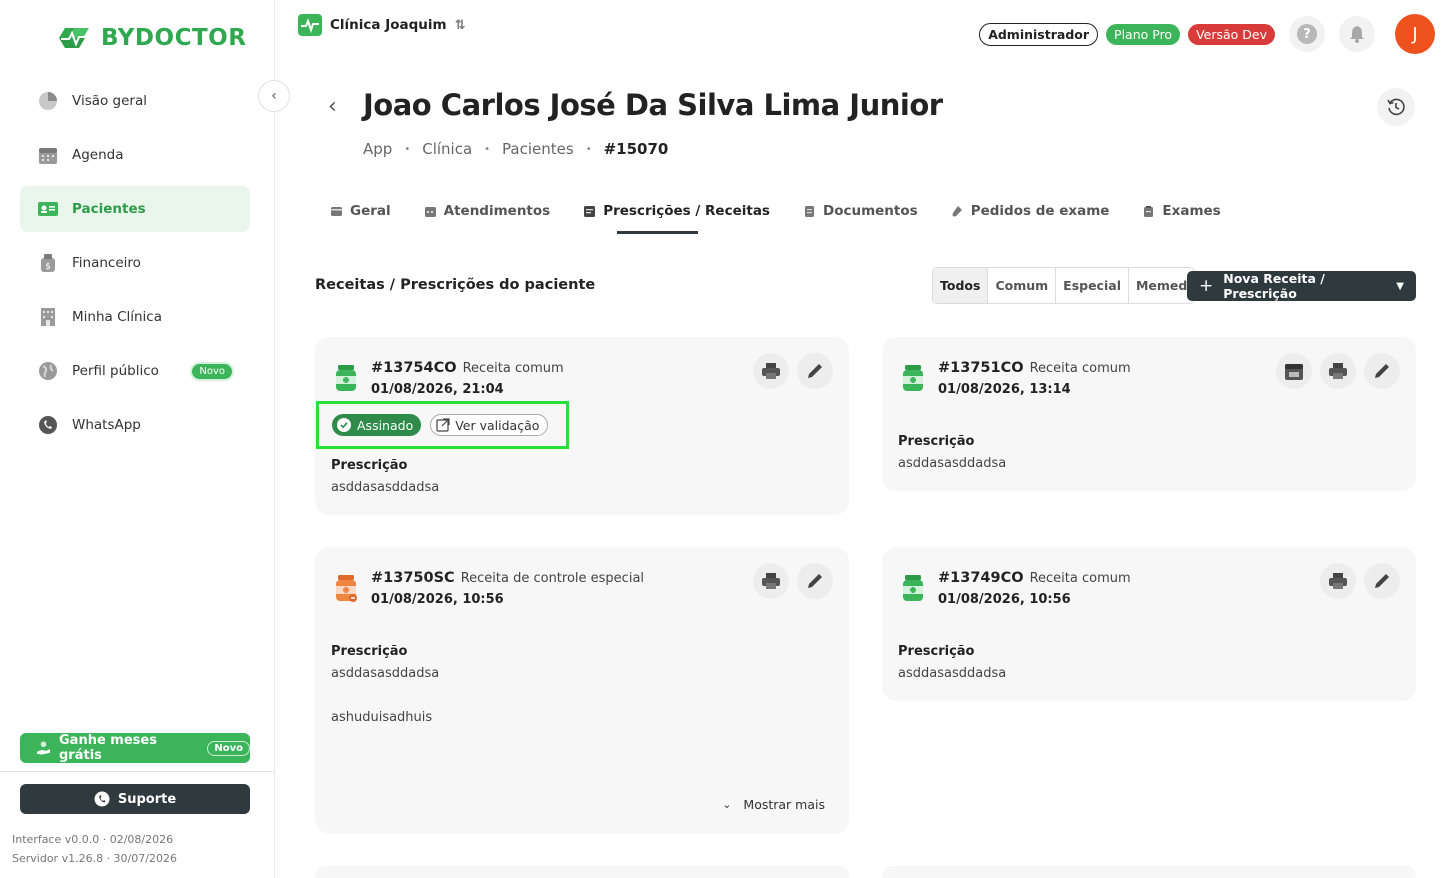  Describe the element at coordinates (117, 317) in the screenshot. I see `sidebar-item-label: Minha Clínica` at that location.